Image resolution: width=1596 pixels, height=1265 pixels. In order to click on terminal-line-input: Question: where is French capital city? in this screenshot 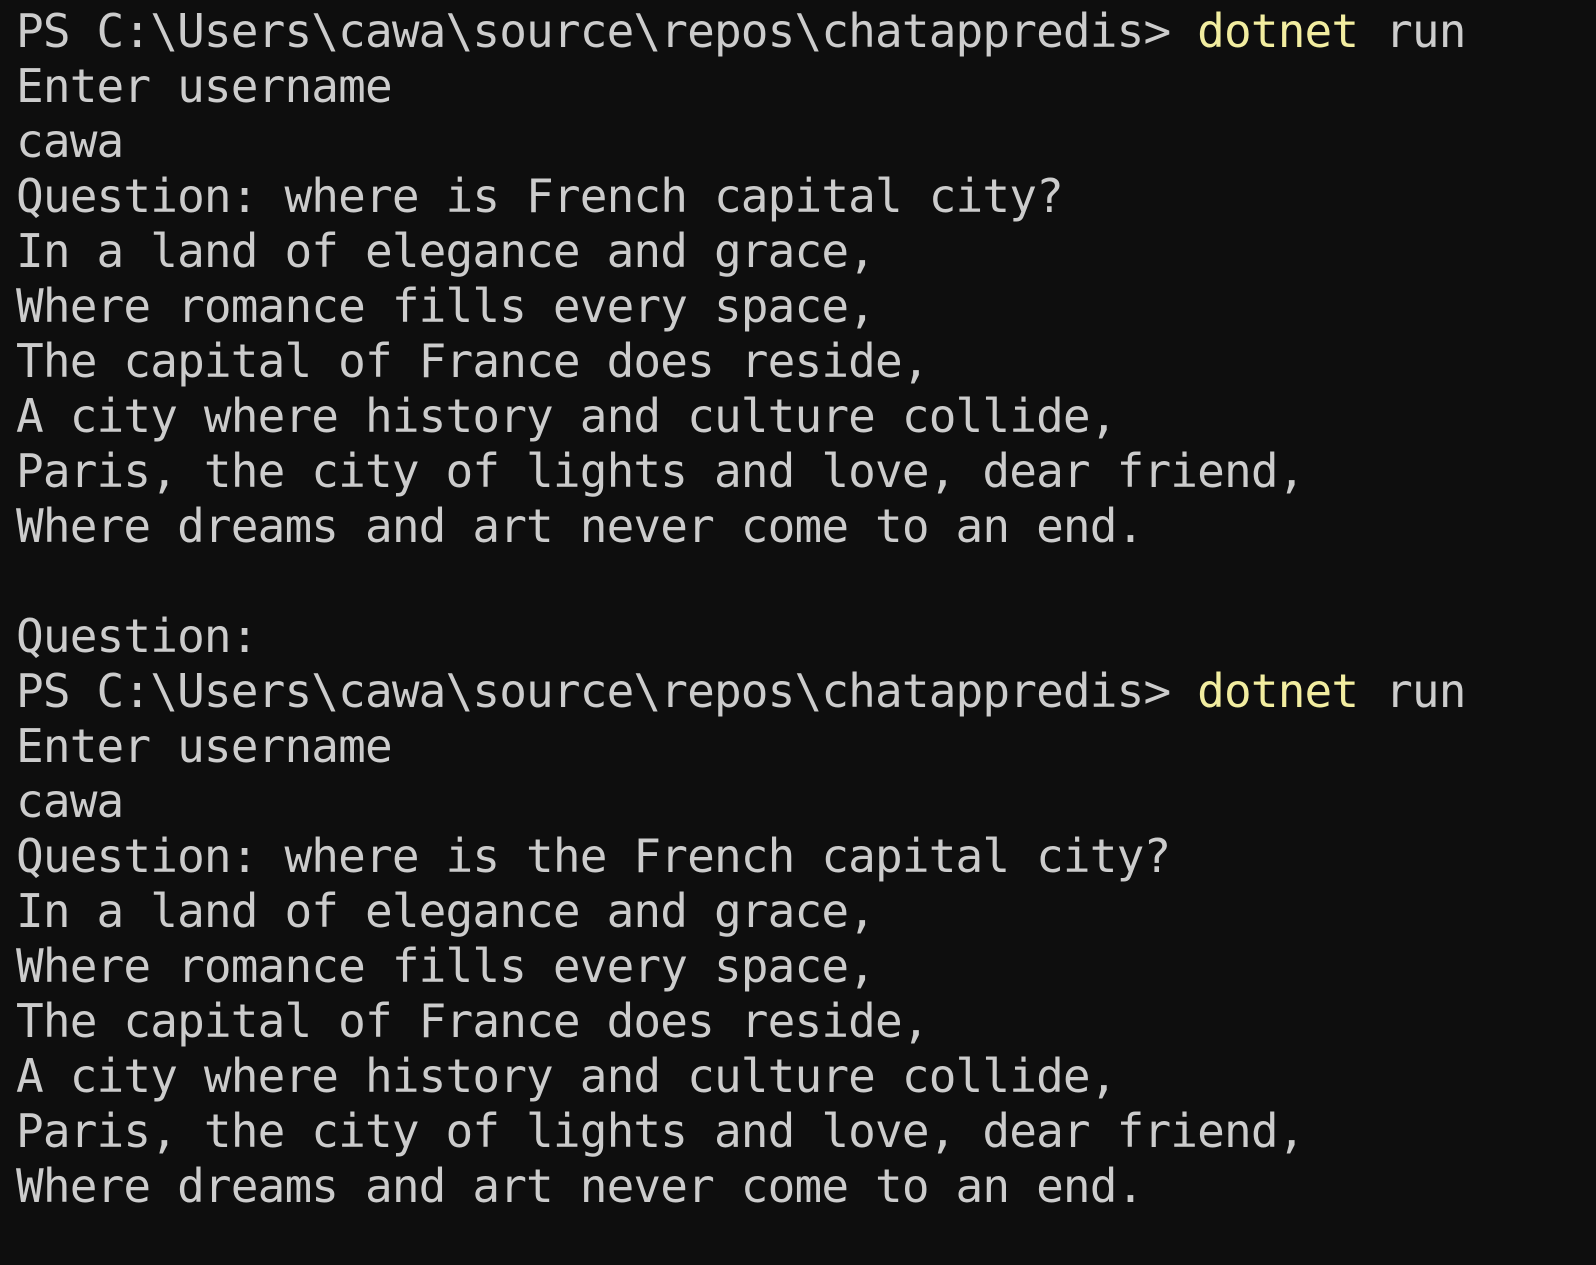, I will do `click(806, 196)`.